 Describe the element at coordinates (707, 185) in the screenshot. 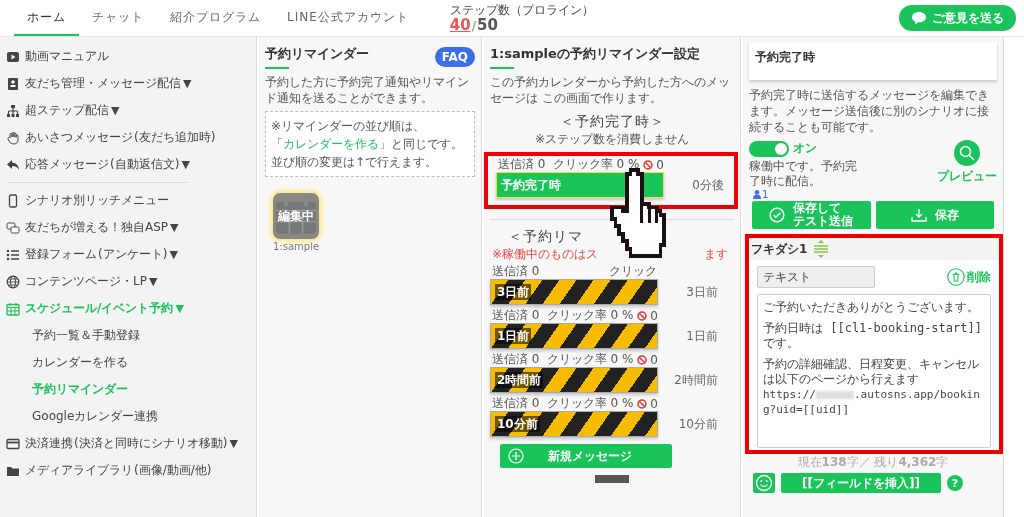

I see `timing-label: 0分後` at that location.